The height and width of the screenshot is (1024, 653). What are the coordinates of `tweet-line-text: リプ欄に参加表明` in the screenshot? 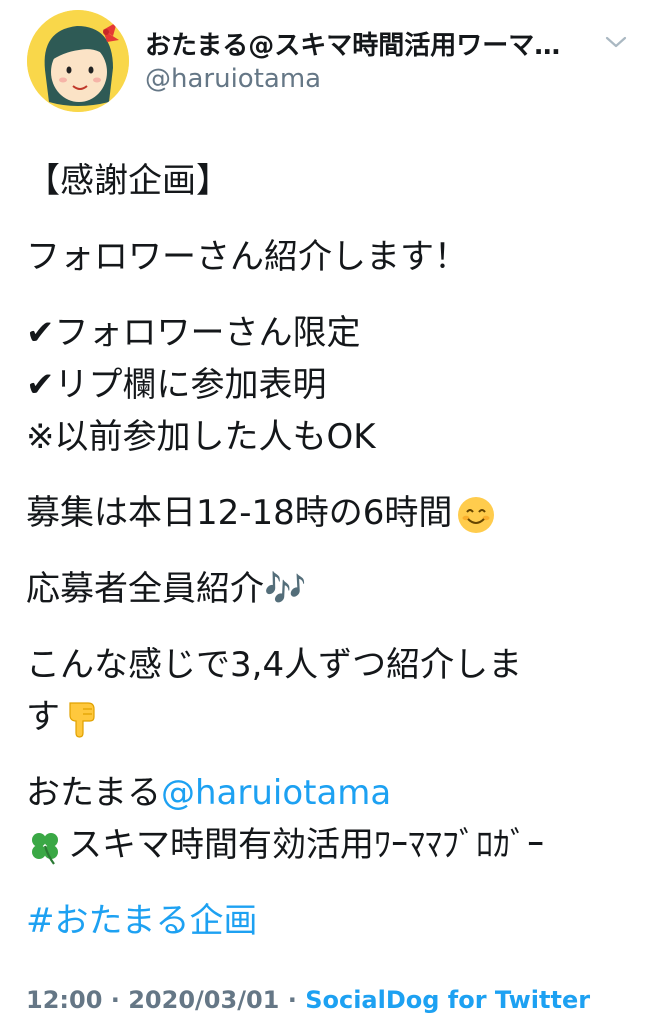 It's located at (190, 385).